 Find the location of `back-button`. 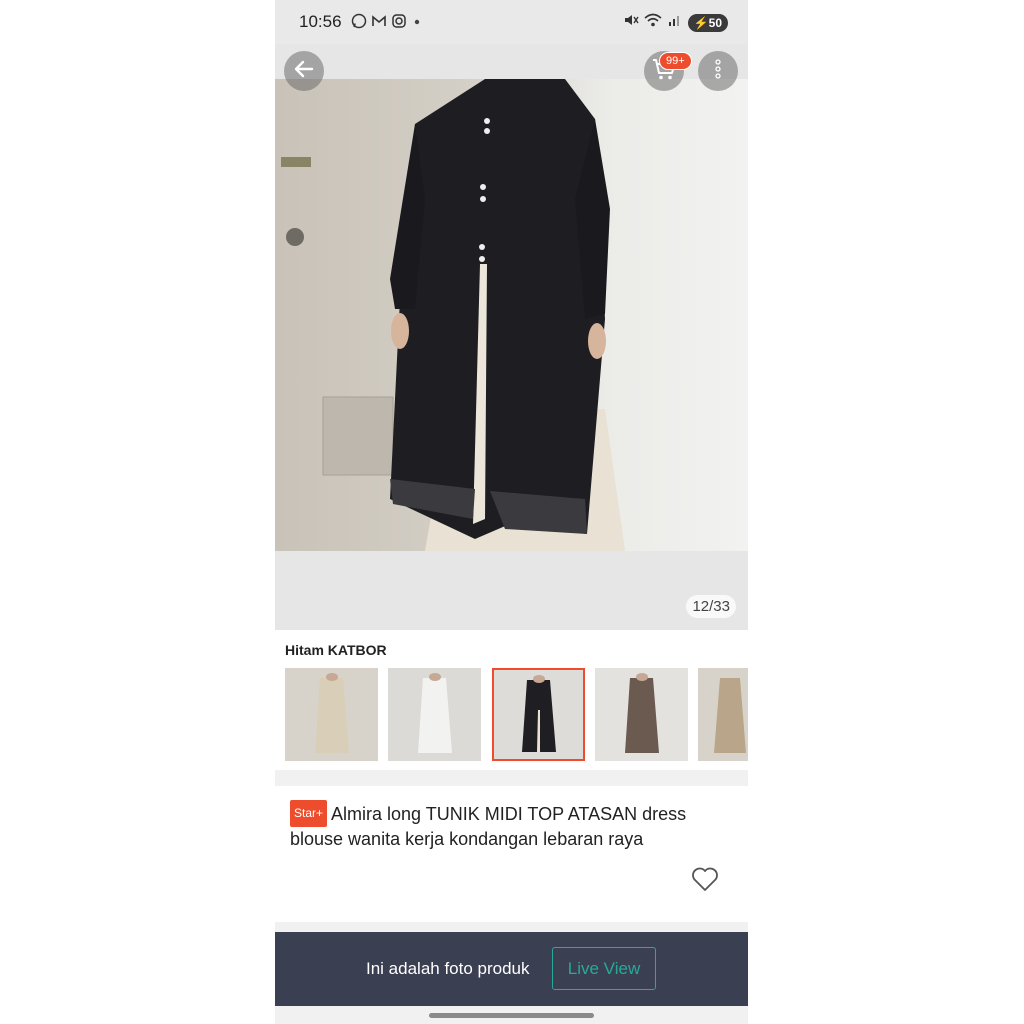

back-button is located at coordinates (304, 71).